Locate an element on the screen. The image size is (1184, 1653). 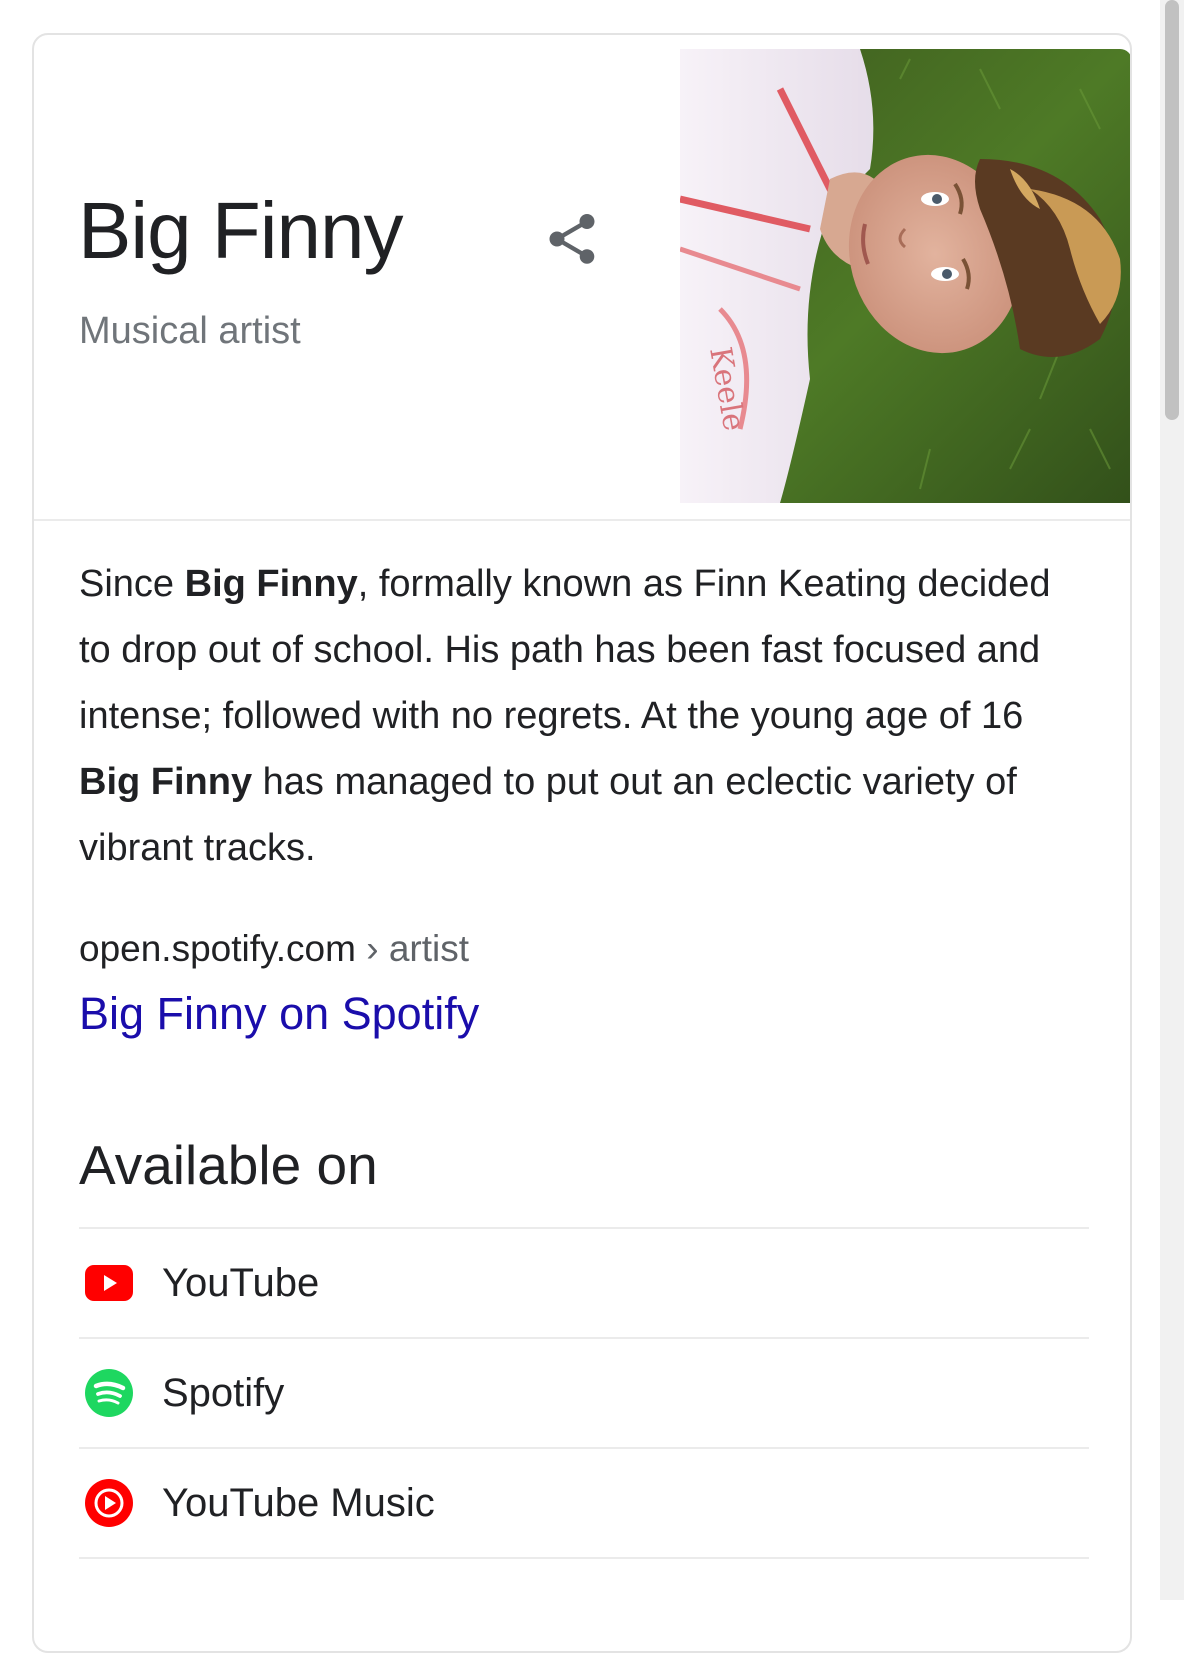
spotify-icon is located at coordinates (109, 1393).